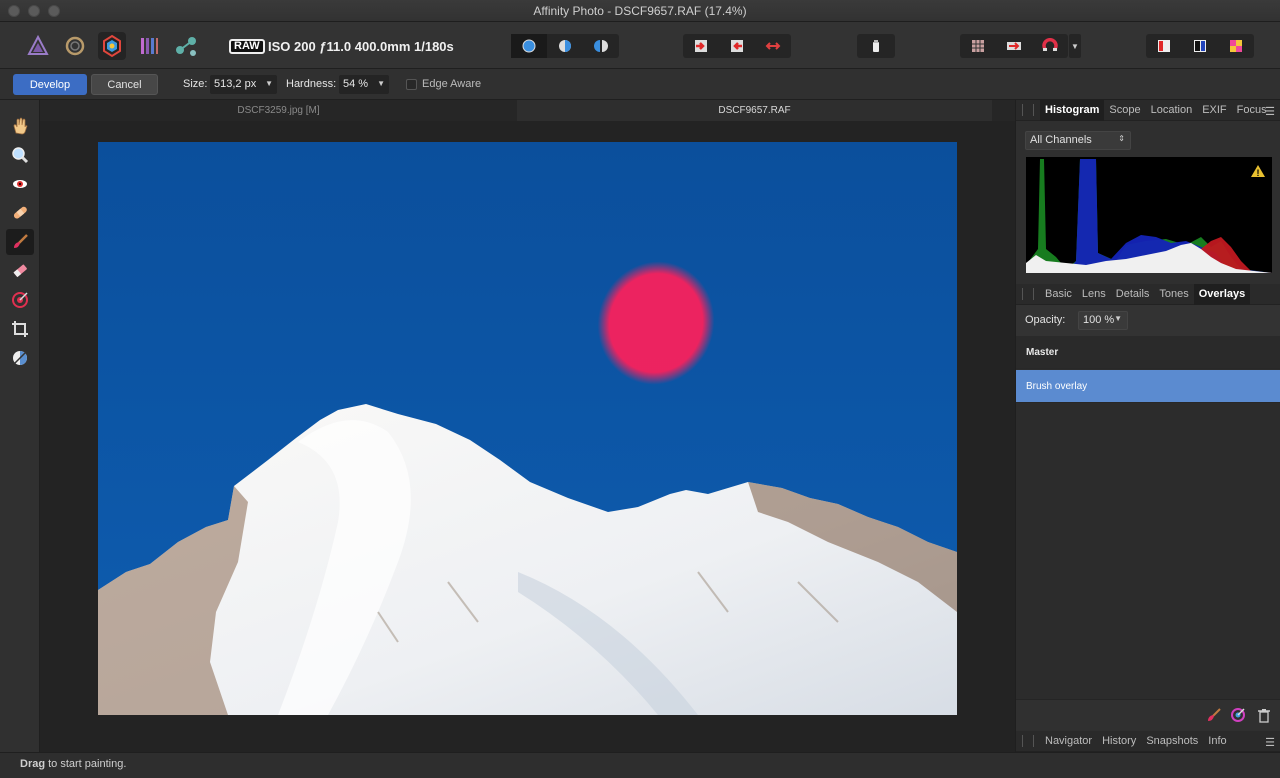 Image resolution: width=1280 pixels, height=778 pixels. Describe the element at coordinates (411, 84) in the screenshot. I see `edge-aware-checkbox` at that location.